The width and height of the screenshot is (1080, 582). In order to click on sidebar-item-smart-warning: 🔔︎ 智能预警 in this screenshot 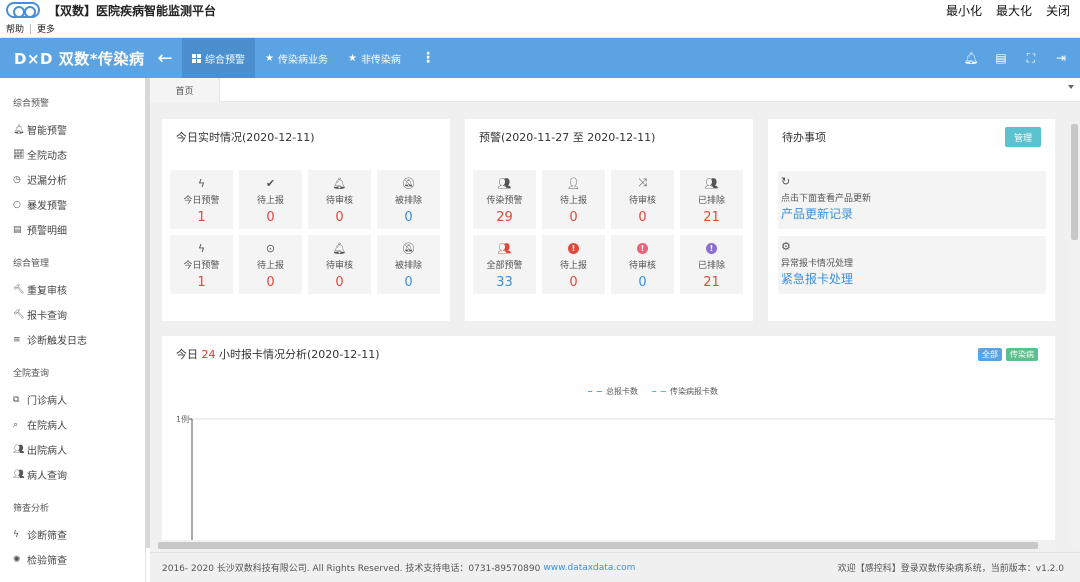, I will do `click(72, 129)`.